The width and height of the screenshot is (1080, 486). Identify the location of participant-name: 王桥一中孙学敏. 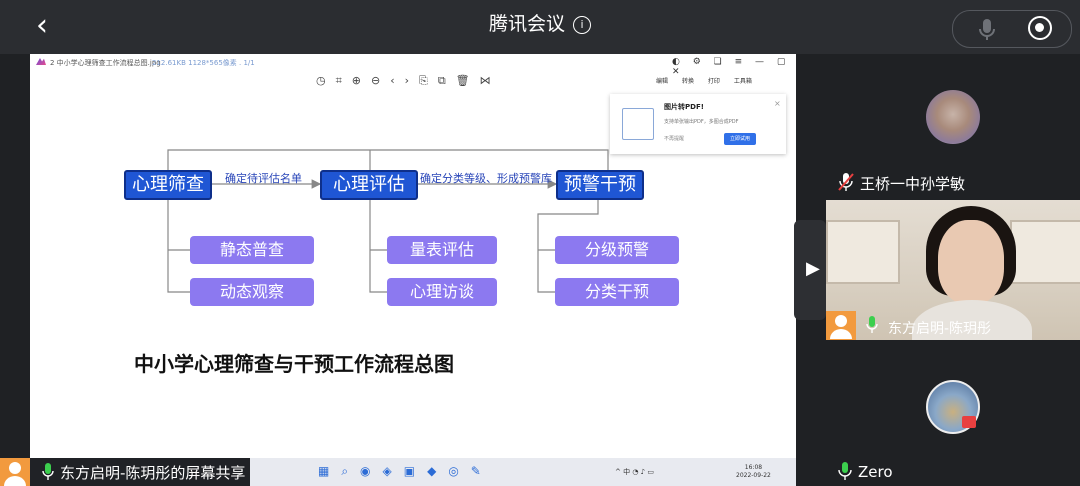
(913, 184).